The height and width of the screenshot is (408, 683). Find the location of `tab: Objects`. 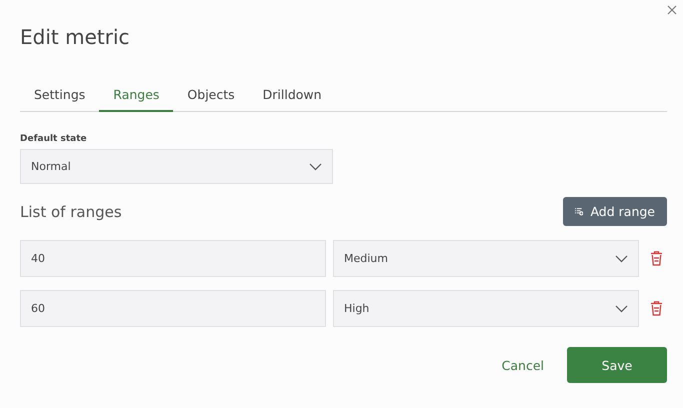

tab: Objects is located at coordinates (211, 97).